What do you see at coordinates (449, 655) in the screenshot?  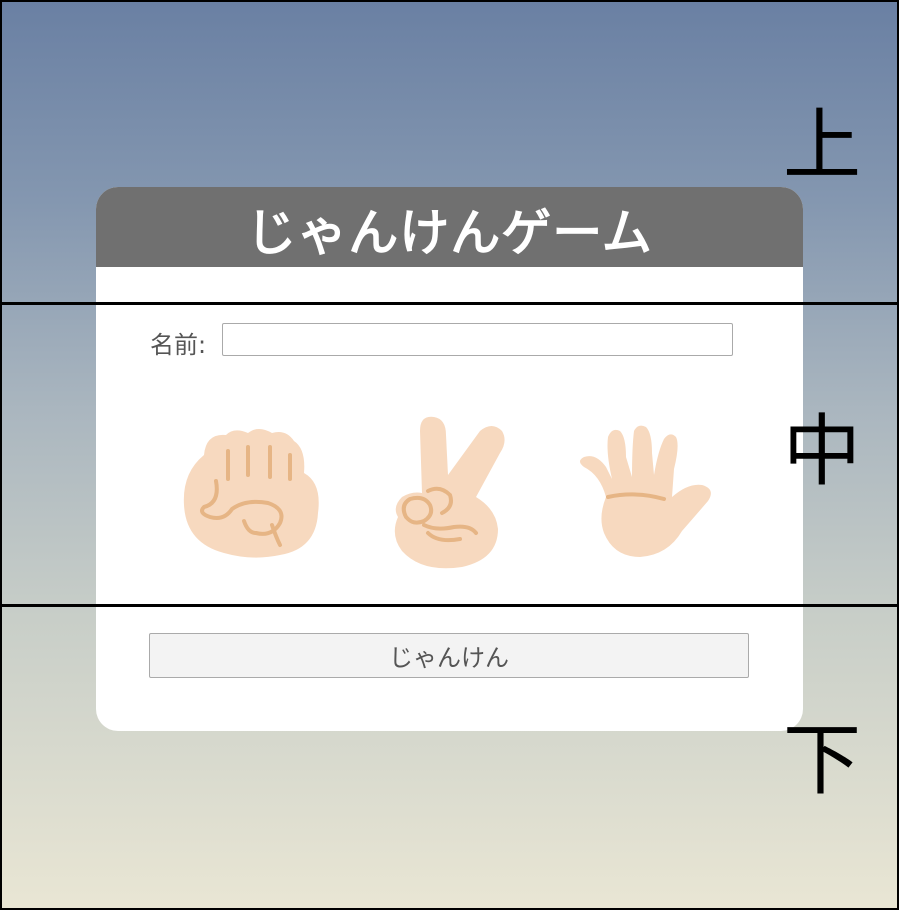 I see `janken-button: じゃんけん` at bounding box center [449, 655].